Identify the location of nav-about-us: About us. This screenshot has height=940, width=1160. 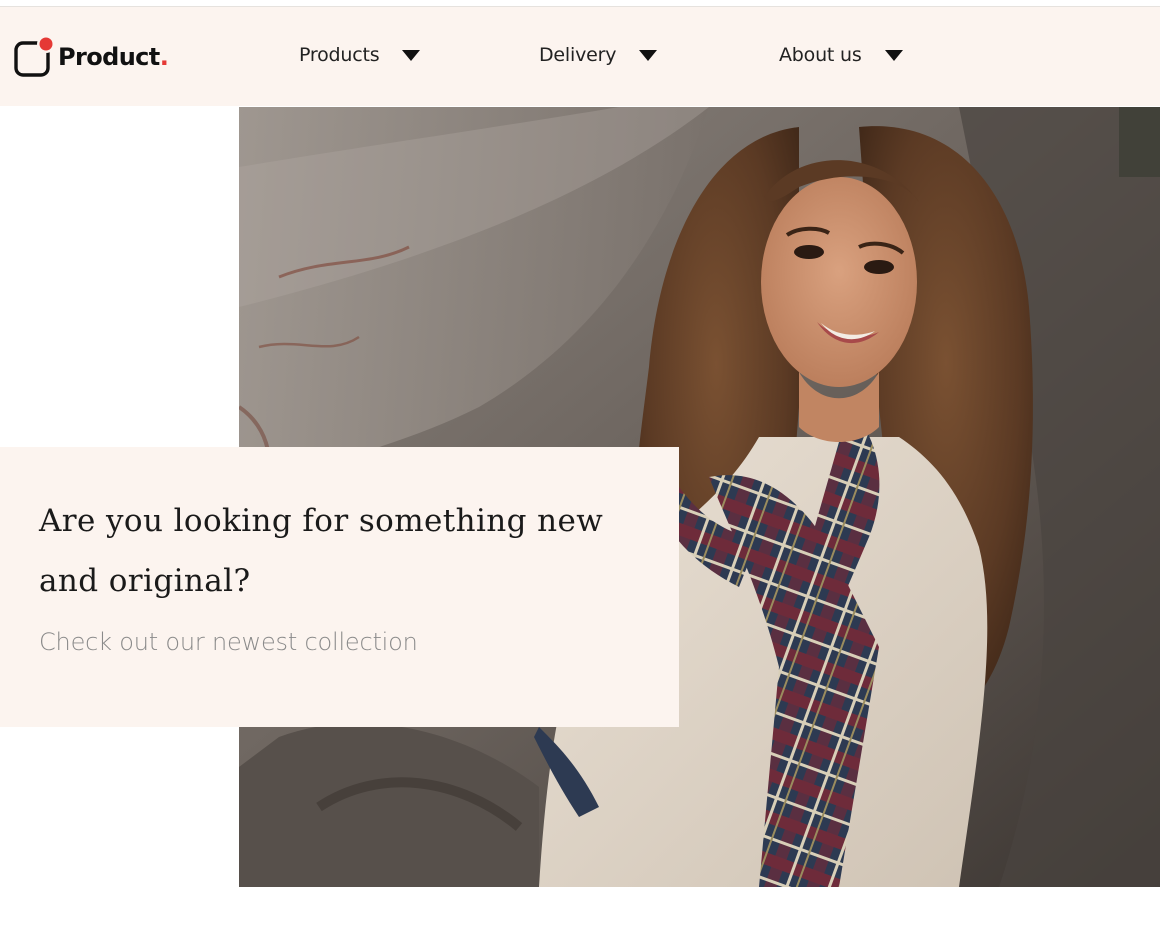
(841, 55).